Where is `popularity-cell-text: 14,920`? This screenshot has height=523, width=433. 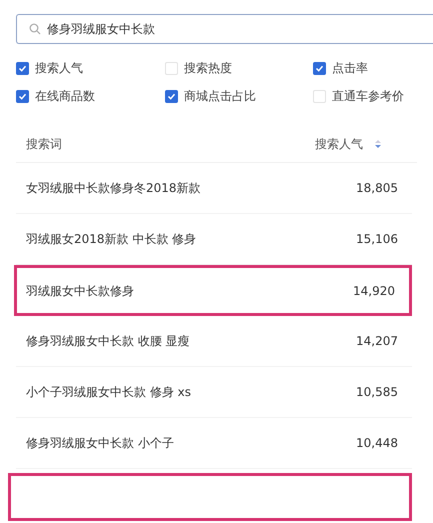
popularity-cell-text: 14,920 is located at coordinates (373, 291).